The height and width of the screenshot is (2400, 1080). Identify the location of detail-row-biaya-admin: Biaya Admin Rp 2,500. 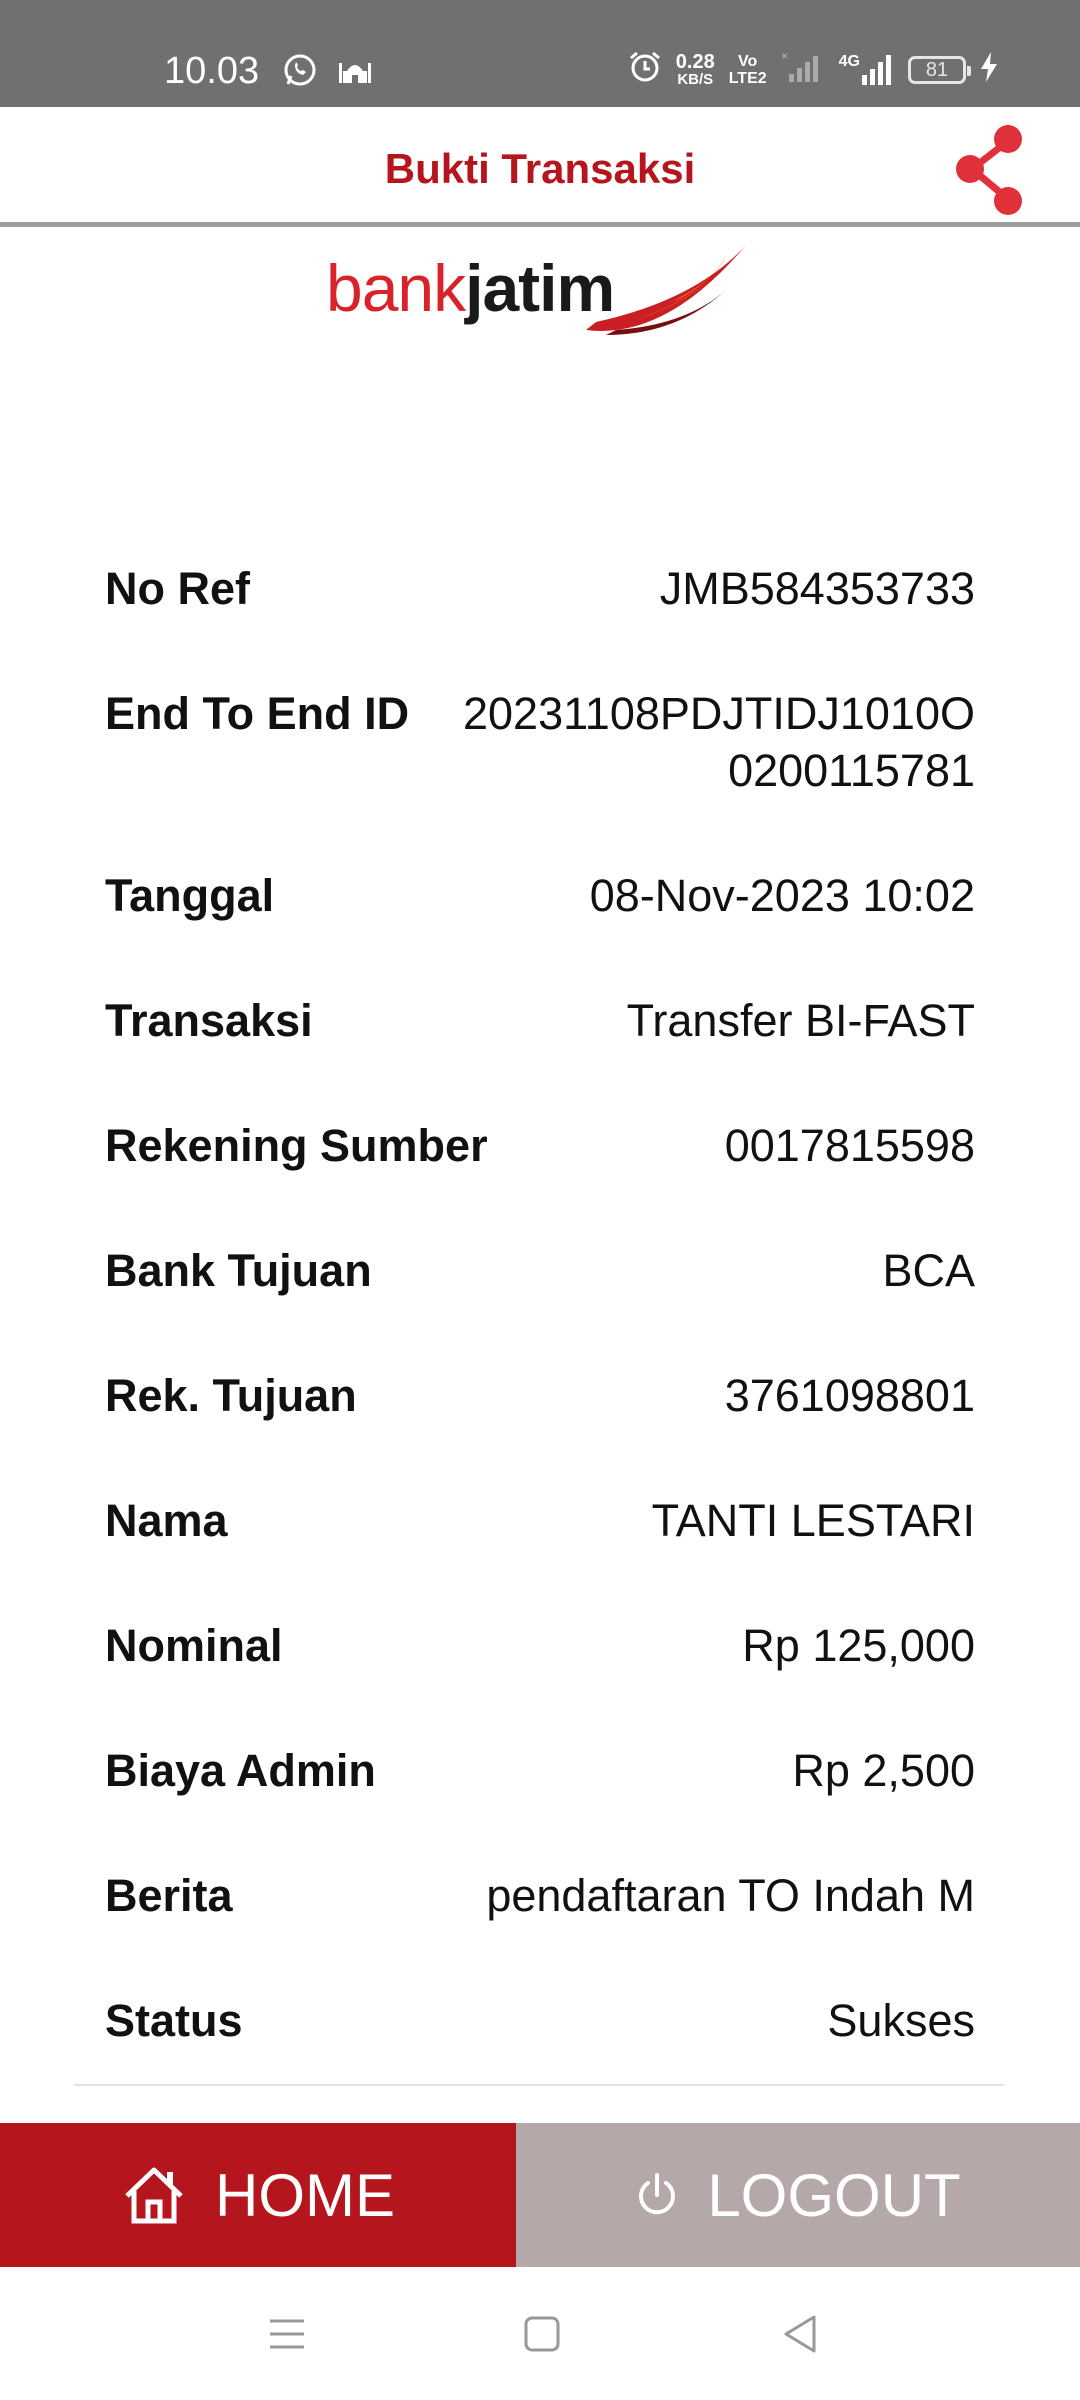
(540, 1804).